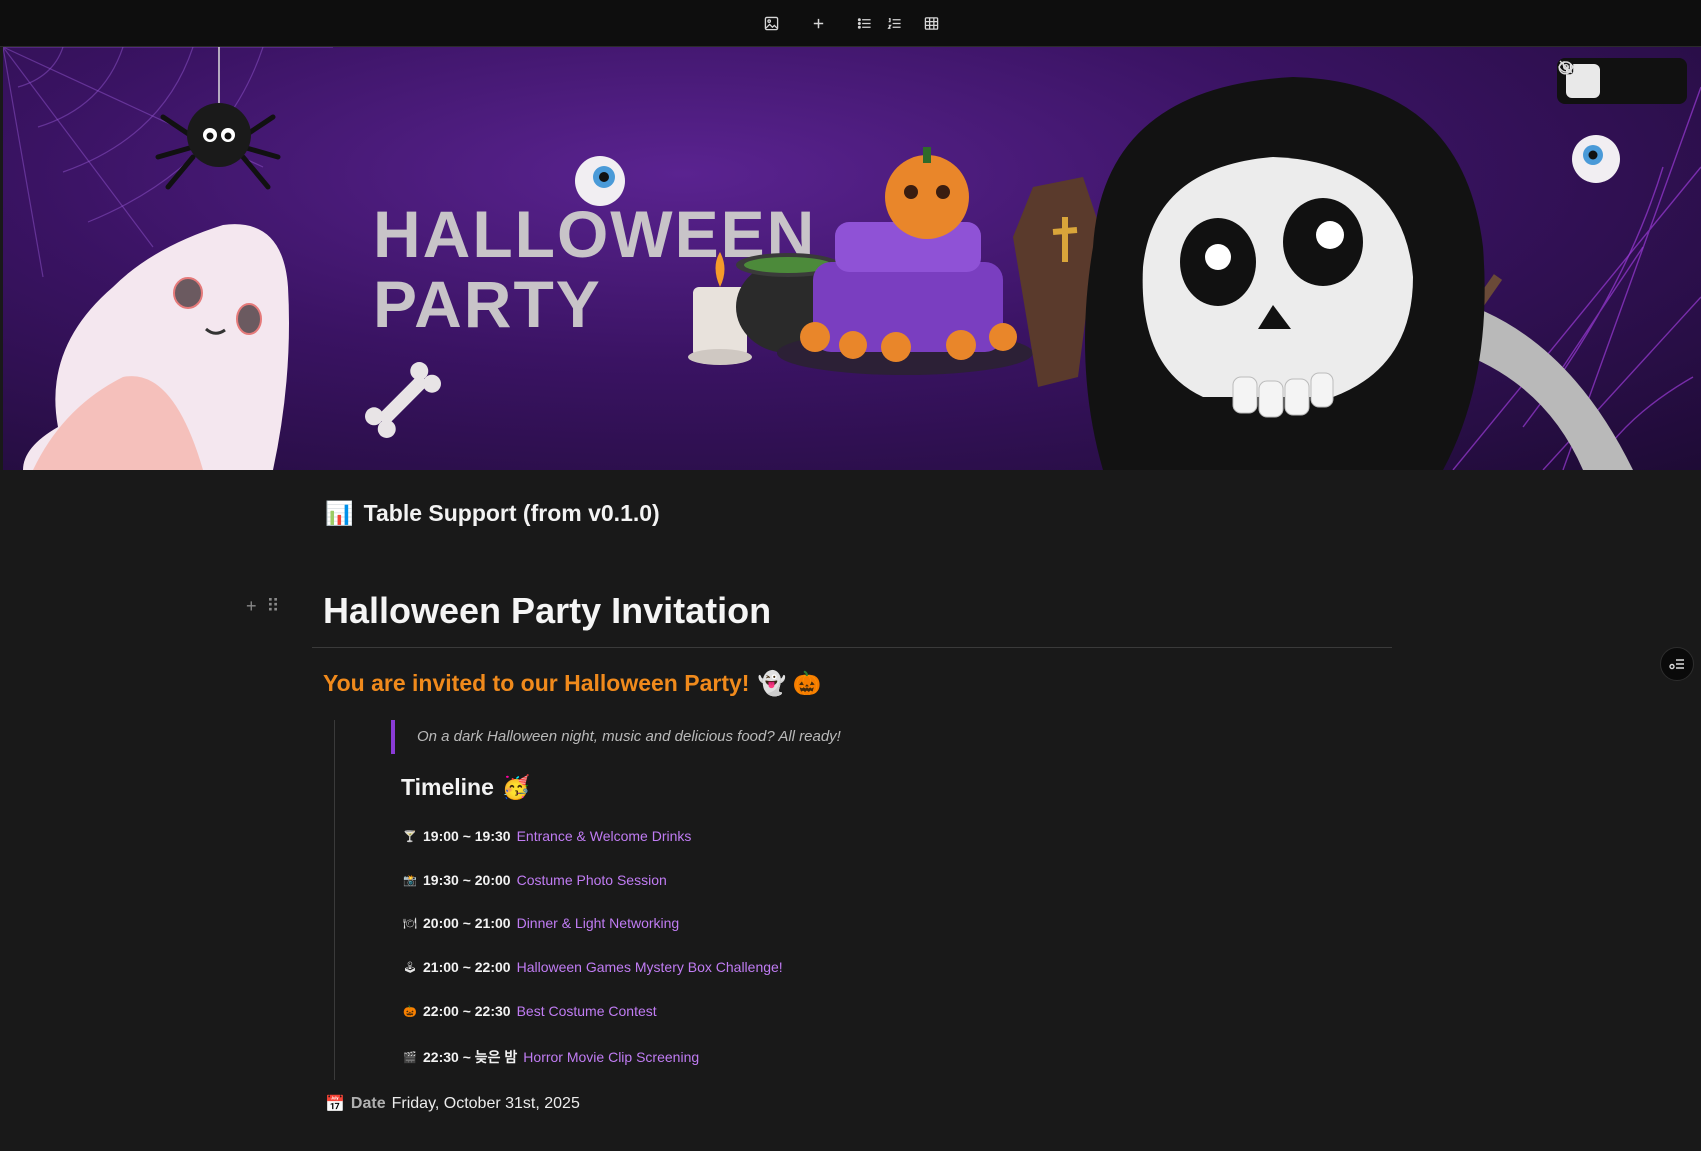 The width and height of the screenshot is (1701, 1151). I want to click on image-icon, so click(771, 23).